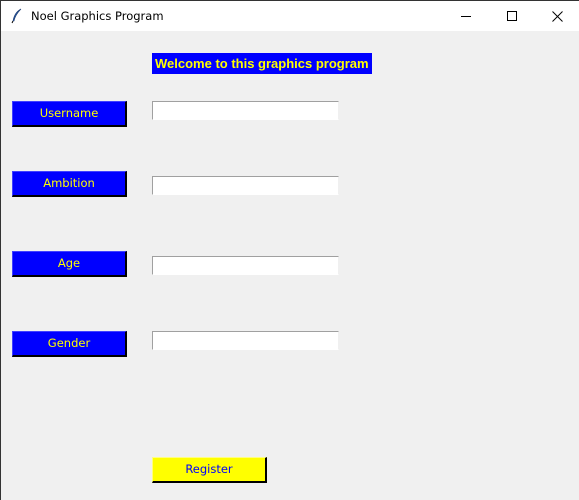 Image resolution: width=579 pixels, height=500 pixels. What do you see at coordinates (69, 114) in the screenshot?
I see `username-label: Username` at bounding box center [69, 114].